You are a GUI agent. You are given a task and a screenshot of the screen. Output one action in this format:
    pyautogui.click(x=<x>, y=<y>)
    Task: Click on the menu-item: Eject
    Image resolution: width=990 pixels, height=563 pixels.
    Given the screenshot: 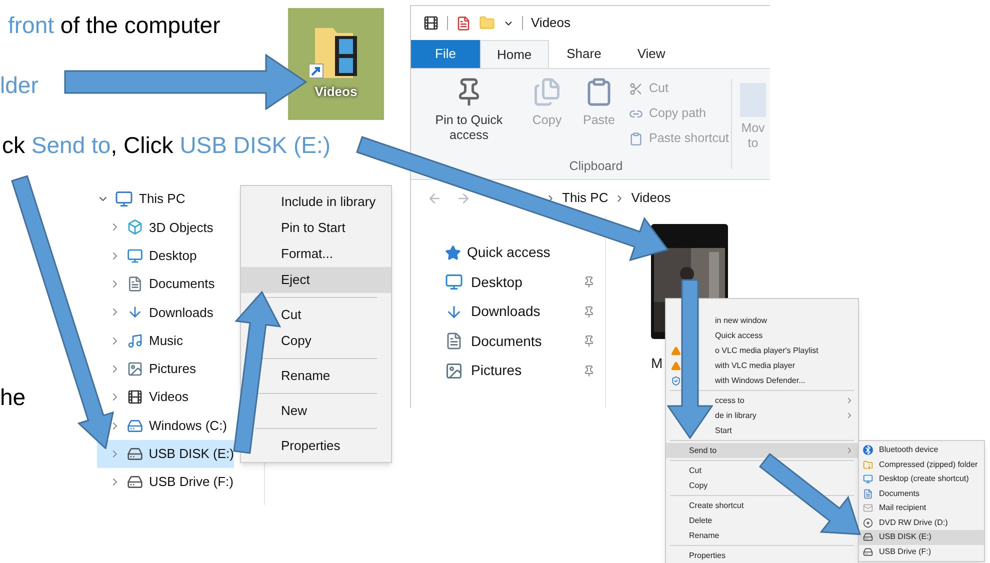 What is the action you would take?
    pyautogui.click(x=295, y=280)
    